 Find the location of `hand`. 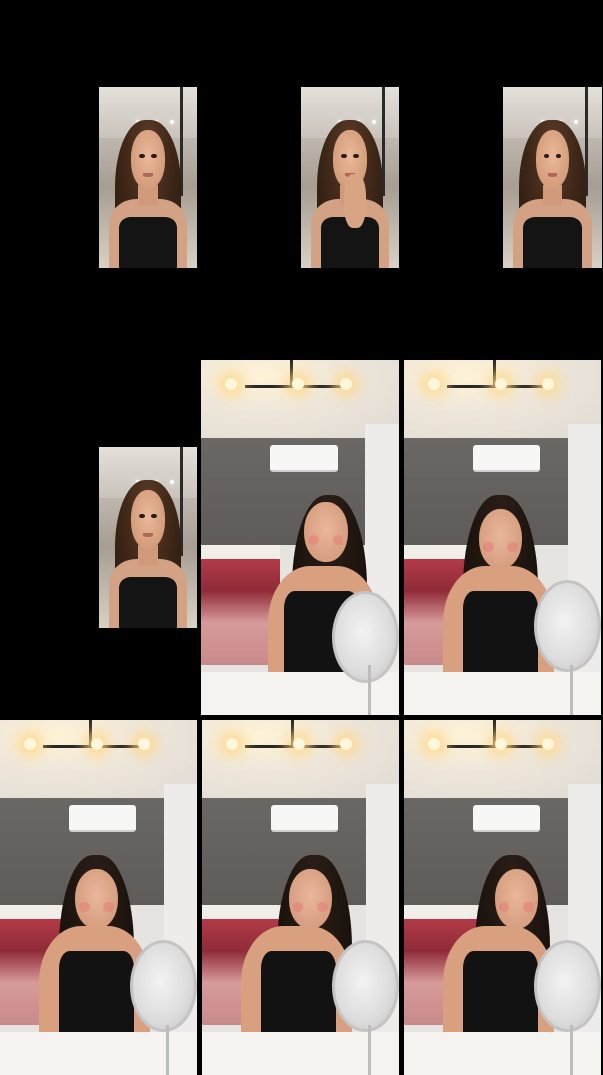

hand is located at coordinates (355, 201).